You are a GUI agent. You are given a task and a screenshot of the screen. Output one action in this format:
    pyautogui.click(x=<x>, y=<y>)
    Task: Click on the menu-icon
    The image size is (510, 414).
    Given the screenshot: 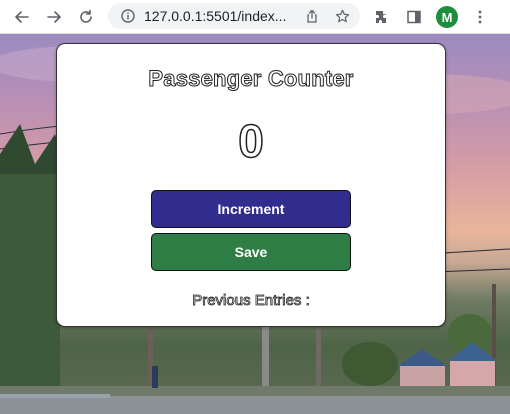 What is the action you would take?
    pyautogui.click(x=480, y=17)
    